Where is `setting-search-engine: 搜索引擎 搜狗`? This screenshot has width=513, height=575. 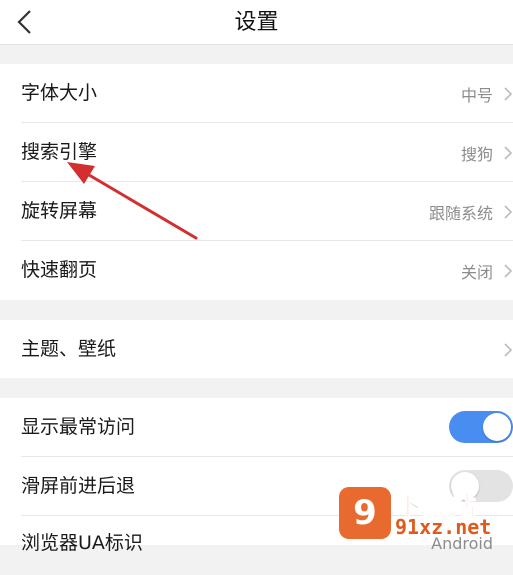 setting-search-engine: 搜索引擎 搜狗 is located at coordinates (256, 152).